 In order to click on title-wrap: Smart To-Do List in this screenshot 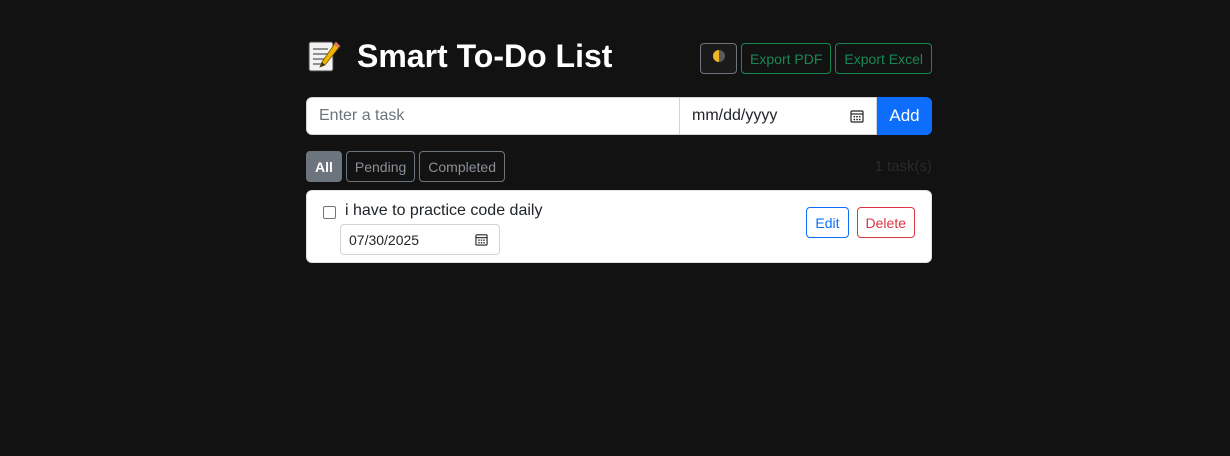, I will do `click(459, 56)`.